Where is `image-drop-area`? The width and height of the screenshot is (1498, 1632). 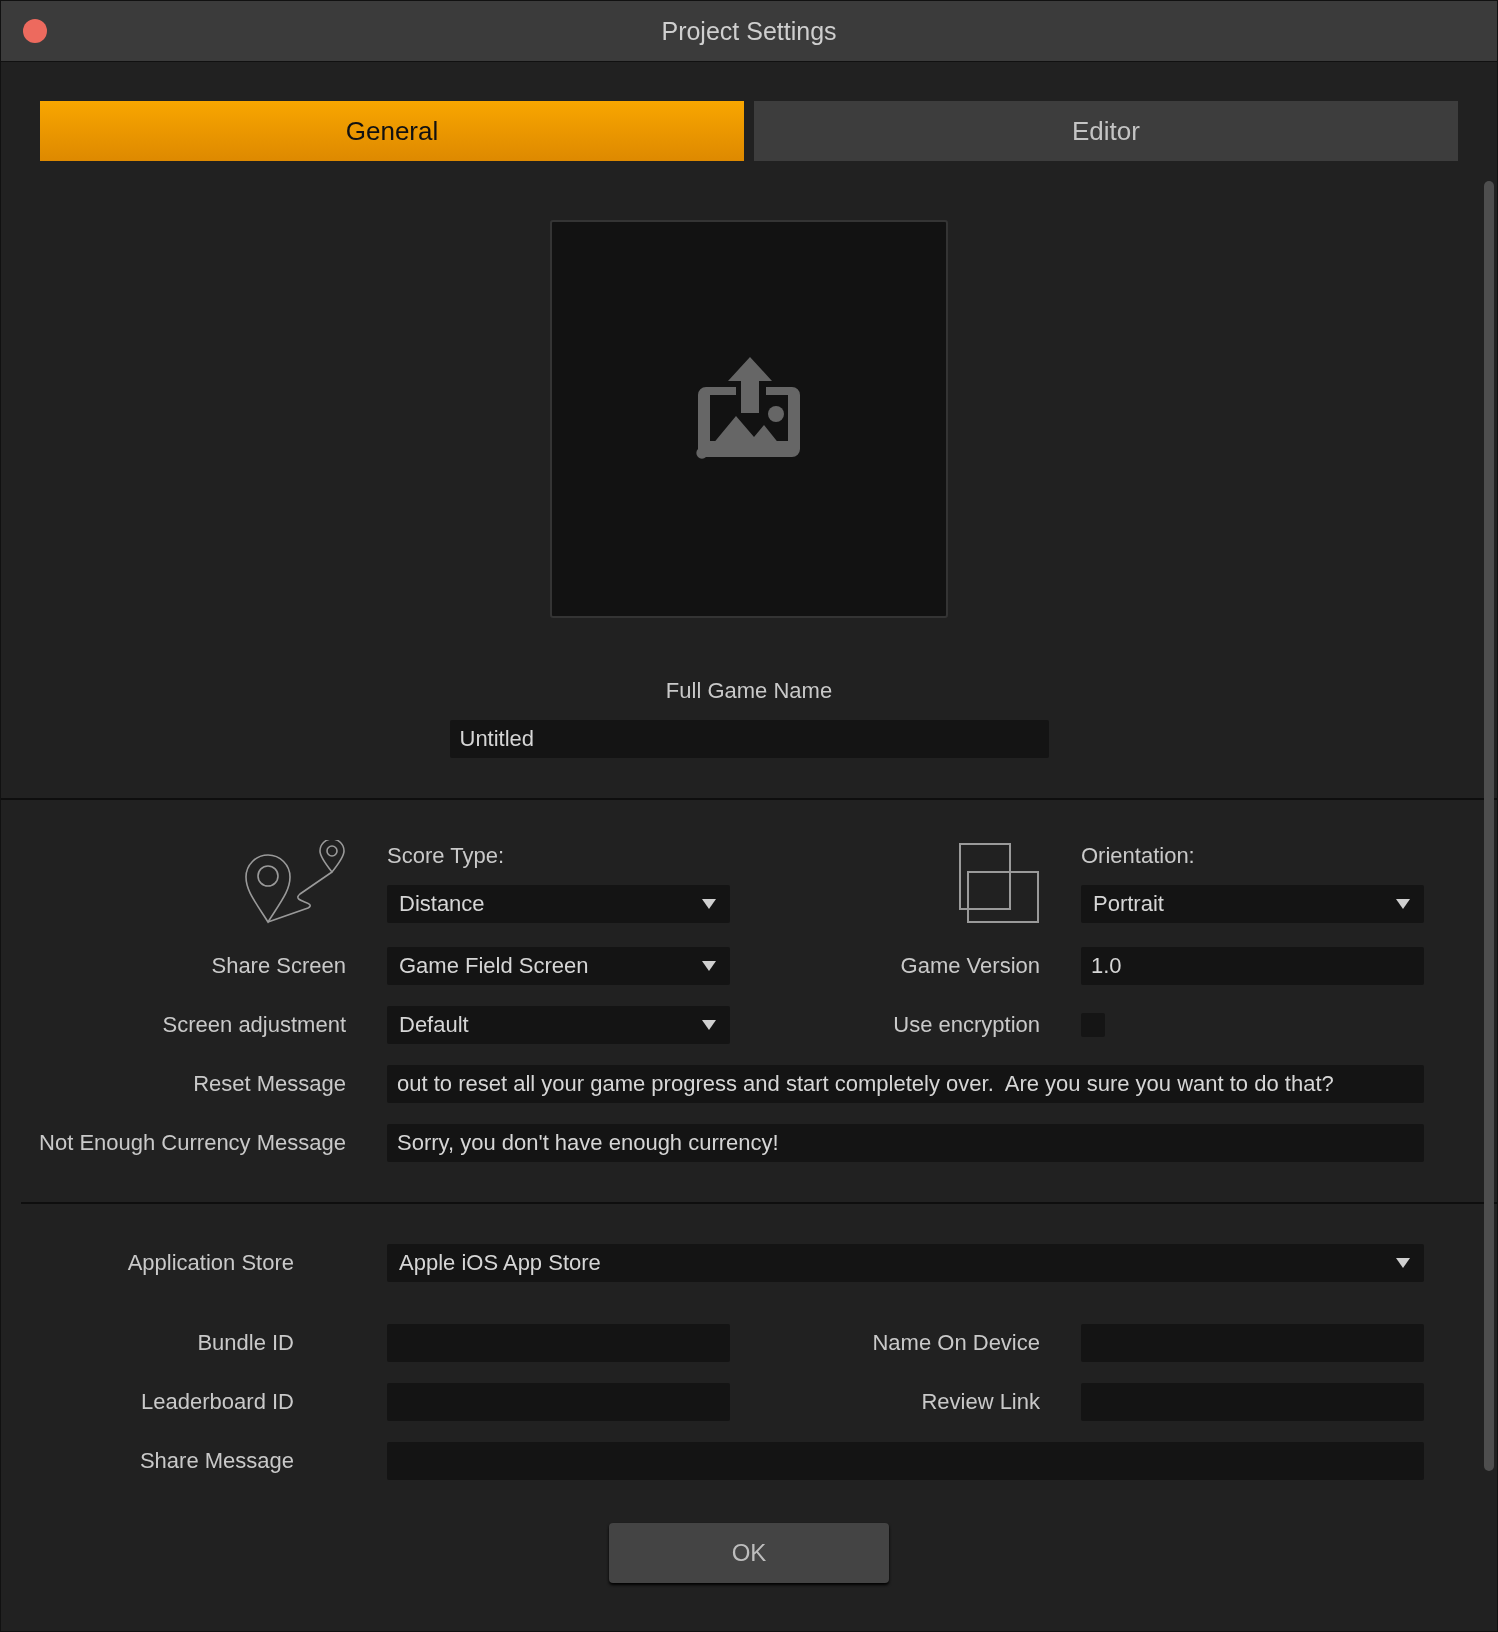
image-drop-area is located at coordinates (749, 419).